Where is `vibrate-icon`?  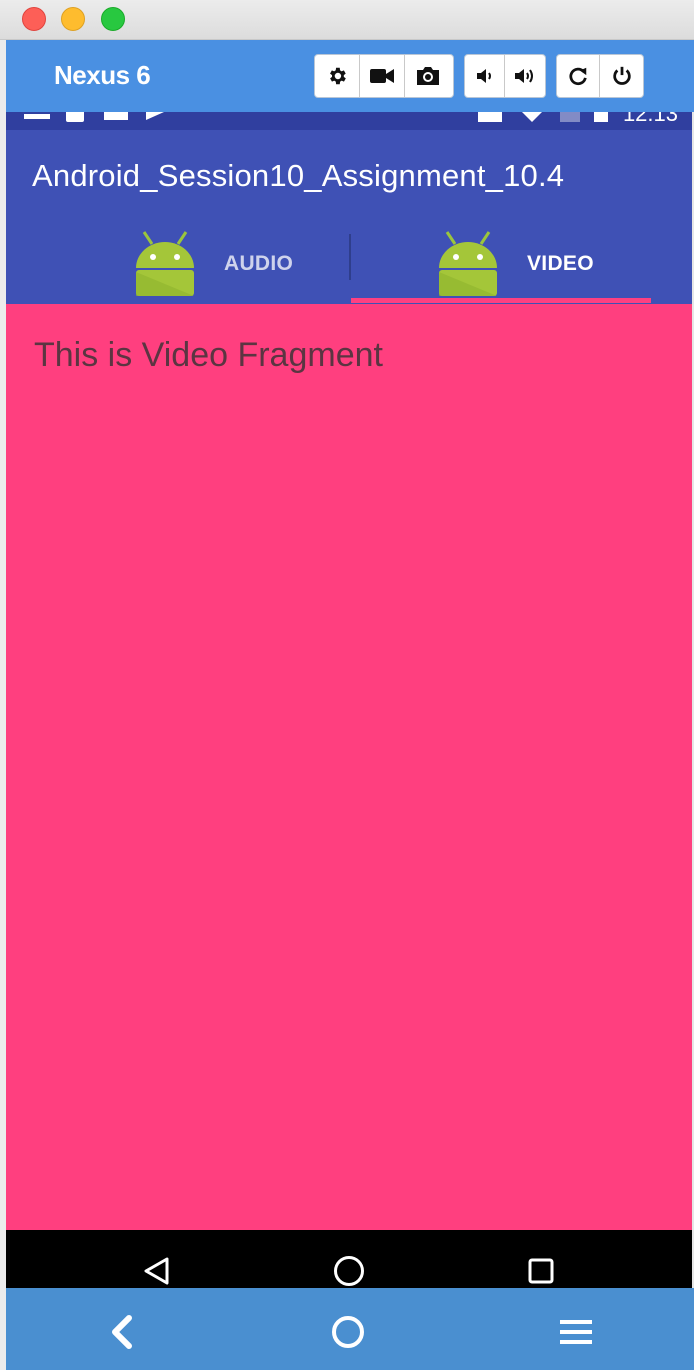 vibrate-icon is located at coordinates (490, 117).